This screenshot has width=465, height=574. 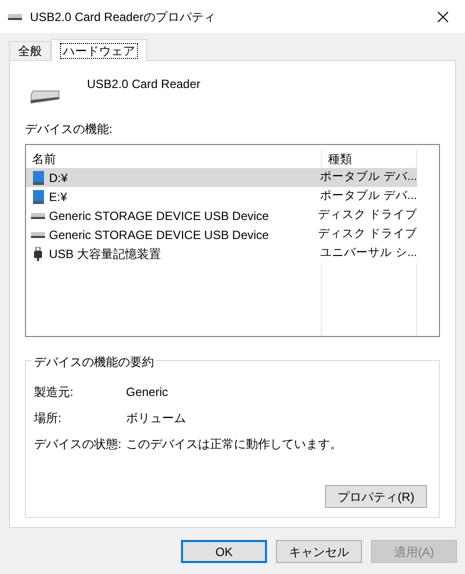 I want to click on group-title: デバイスの機能の要約, so click(x=94, y=362).